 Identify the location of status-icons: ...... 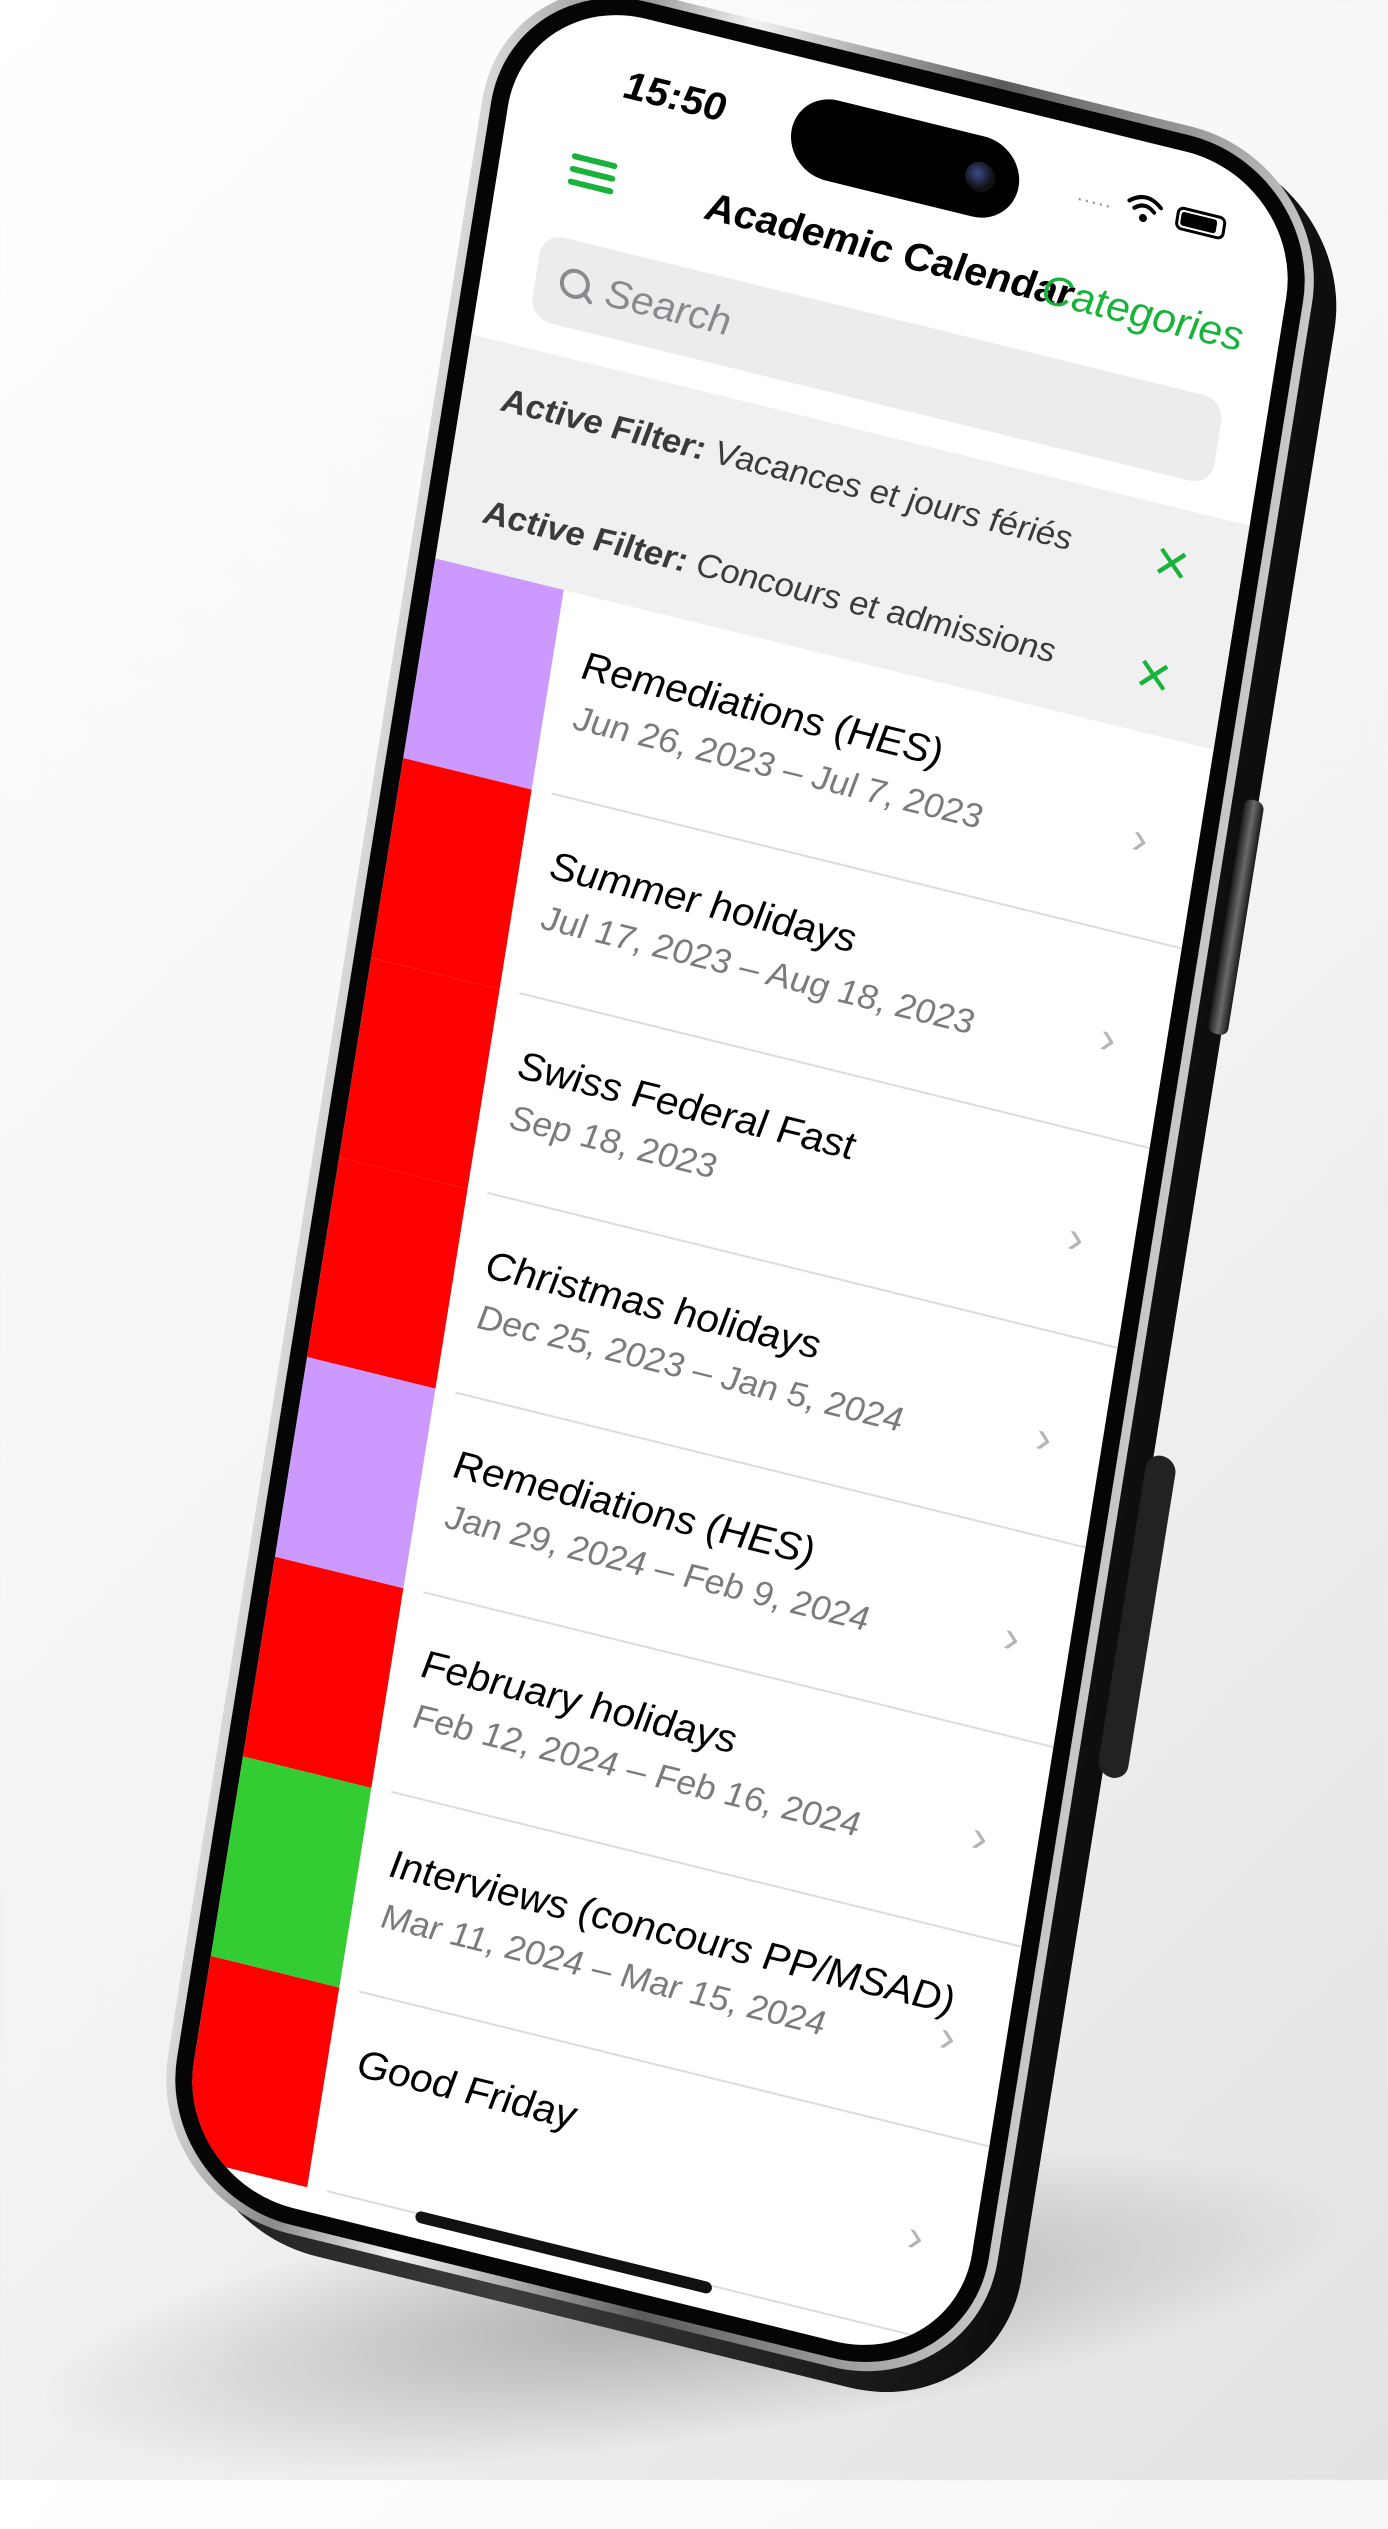
(1151, 211).